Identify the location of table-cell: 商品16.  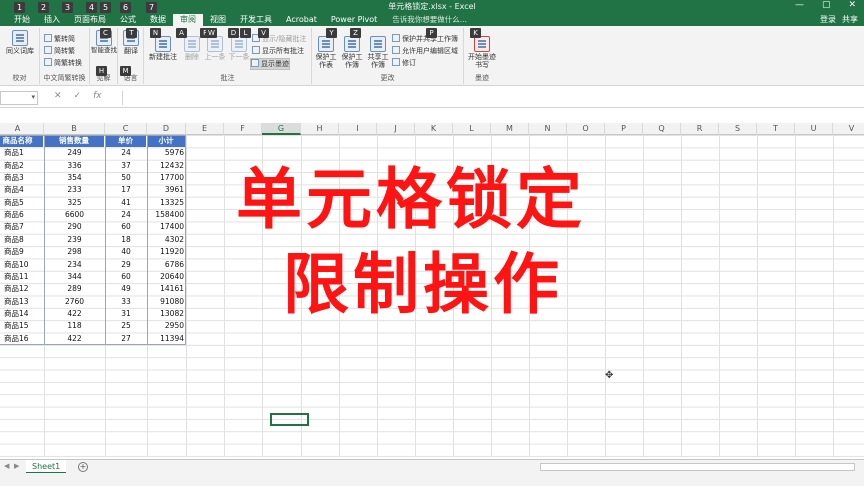
(23, 339).